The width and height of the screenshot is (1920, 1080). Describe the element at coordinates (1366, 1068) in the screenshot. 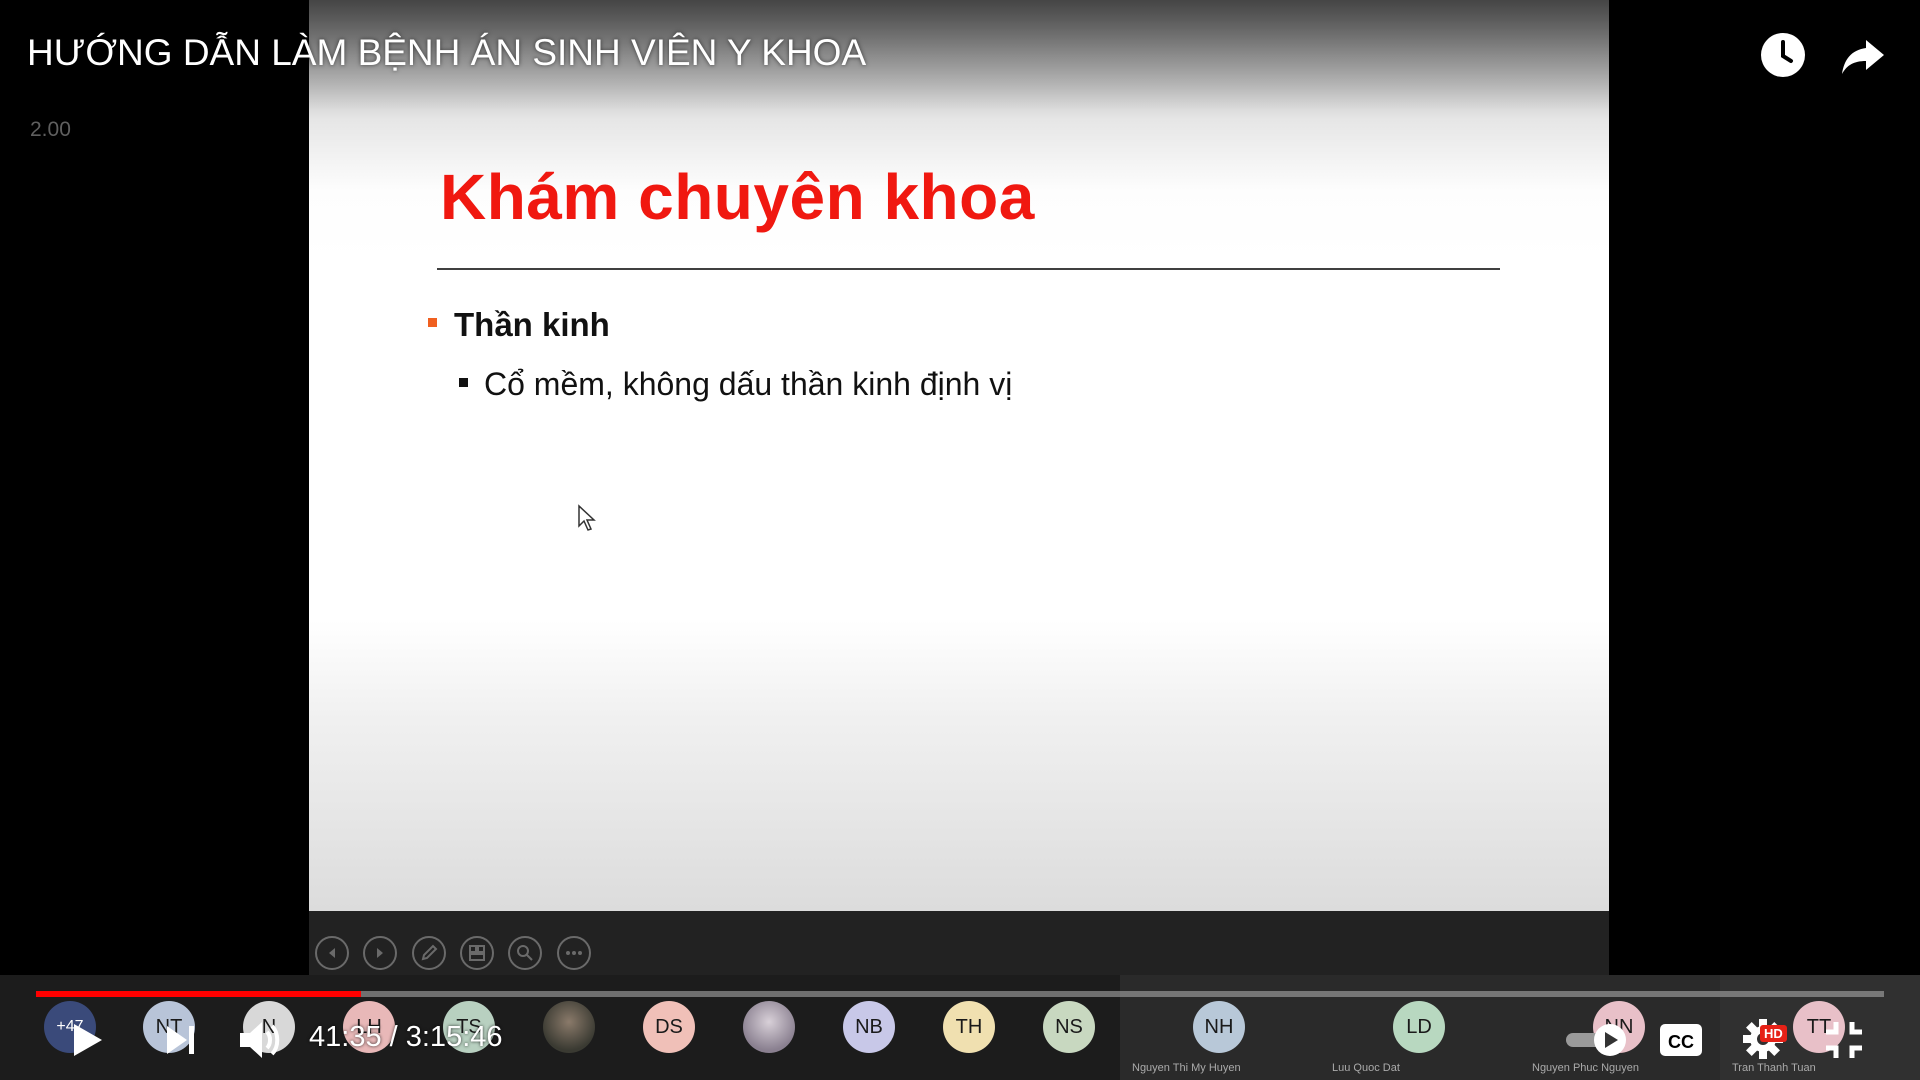

I see `participant-name: Luu Quoc Dat` at that location.